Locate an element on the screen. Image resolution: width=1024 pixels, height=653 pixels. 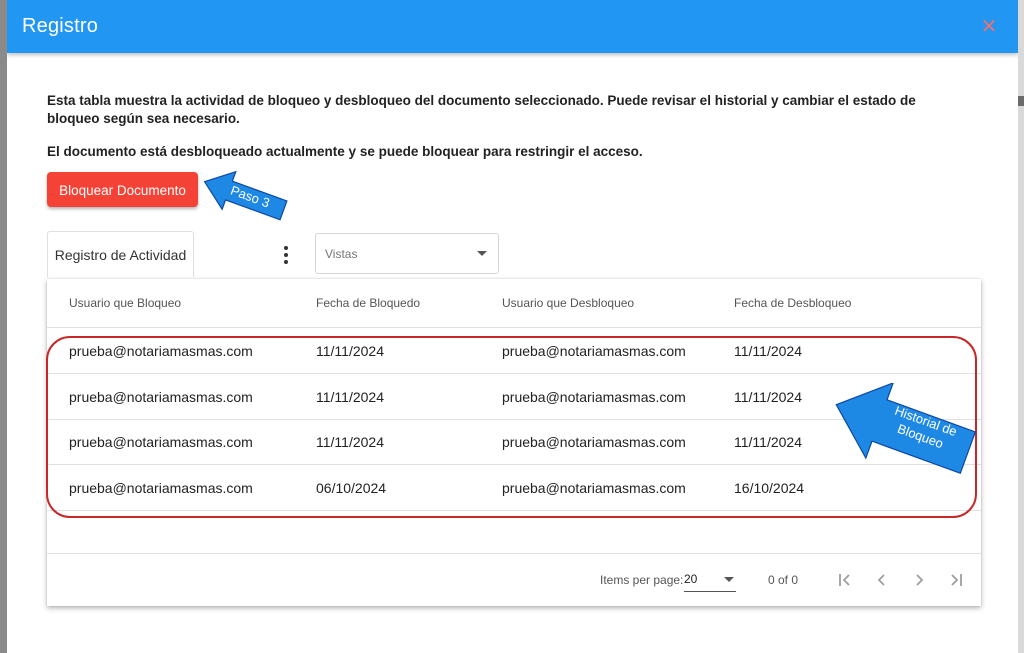
table-cell: 06/10/2024 is located at coordinates (351, 488).